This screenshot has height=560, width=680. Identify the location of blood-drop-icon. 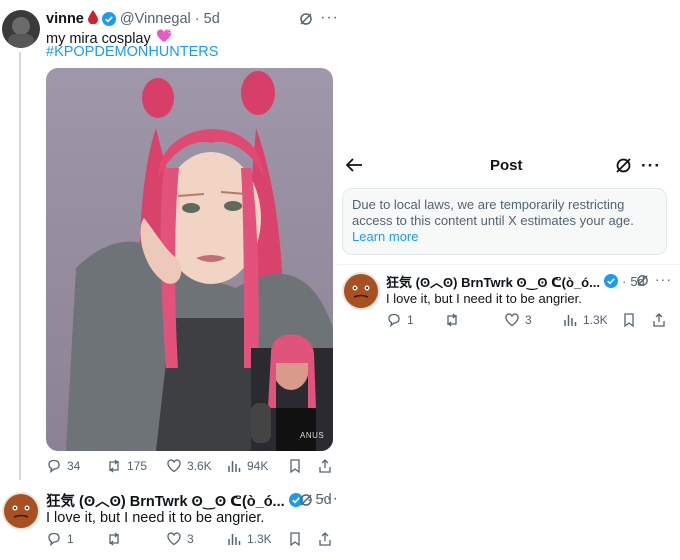
(92, 19).